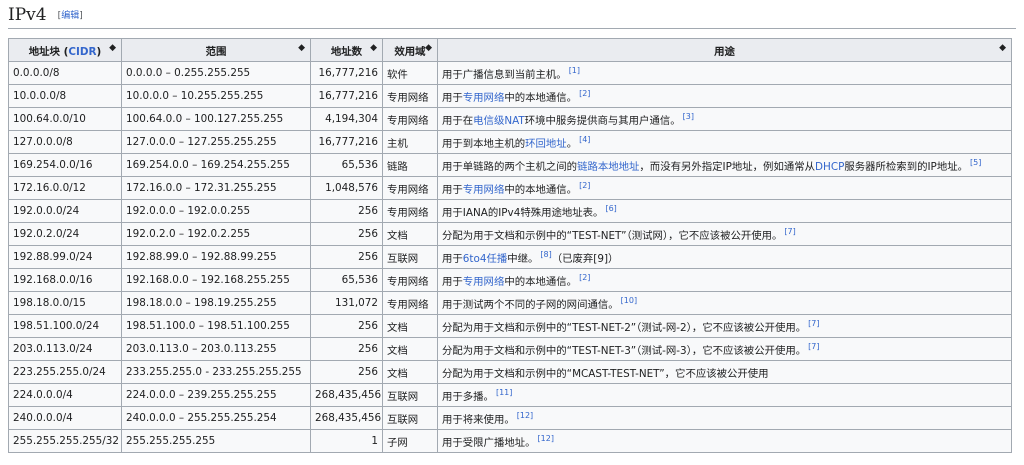  I want to click on cell-purpose: 用于广播信息到当前主机。 [1], so click(724, 73).